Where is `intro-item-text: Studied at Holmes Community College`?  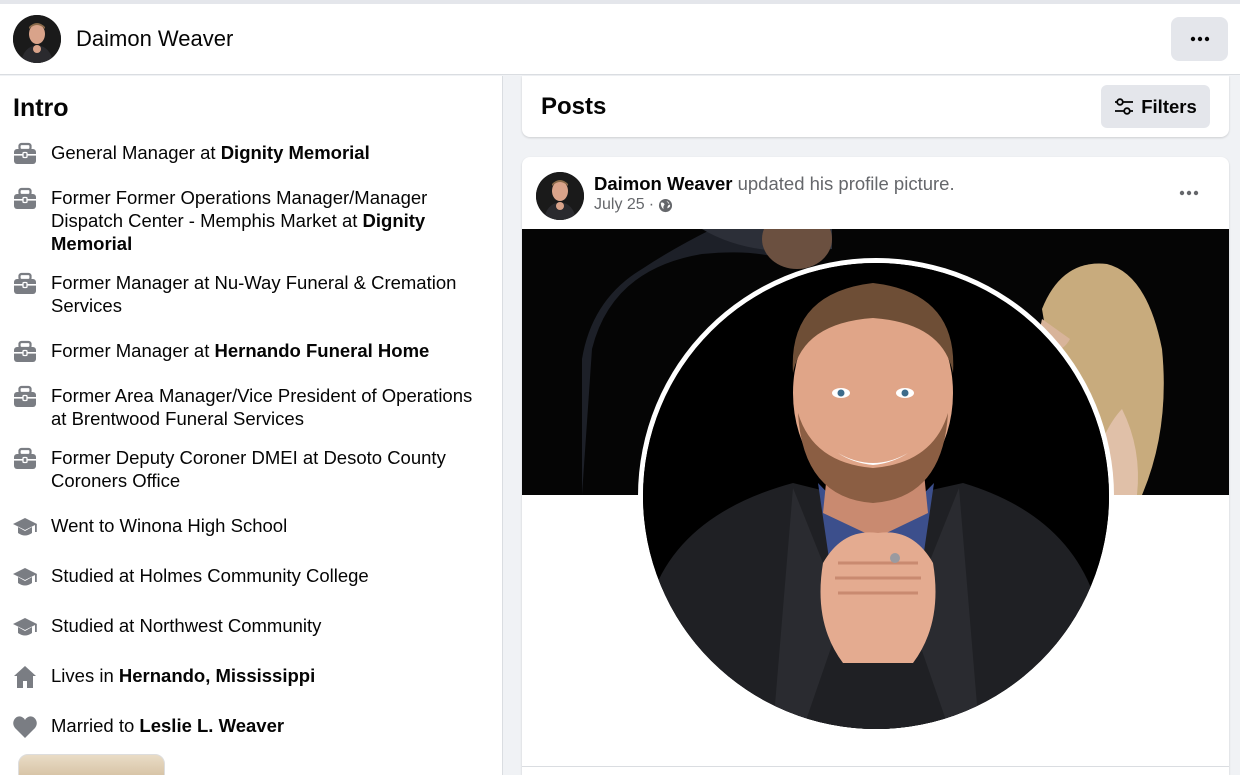
intro-item-text: Studied at Holmes Community College is located at coordinates (210, 575).